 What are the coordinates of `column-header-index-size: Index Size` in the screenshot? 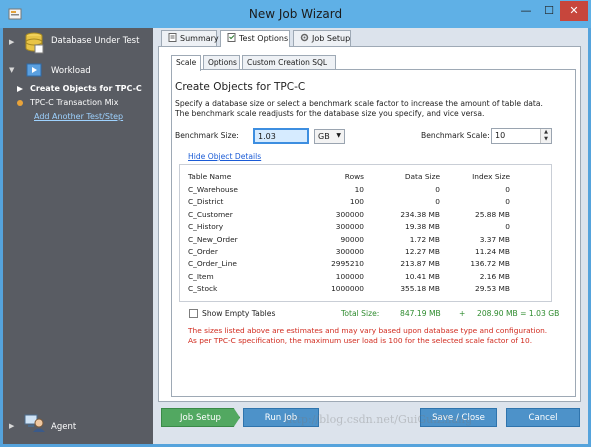 It's located at (491, 176).